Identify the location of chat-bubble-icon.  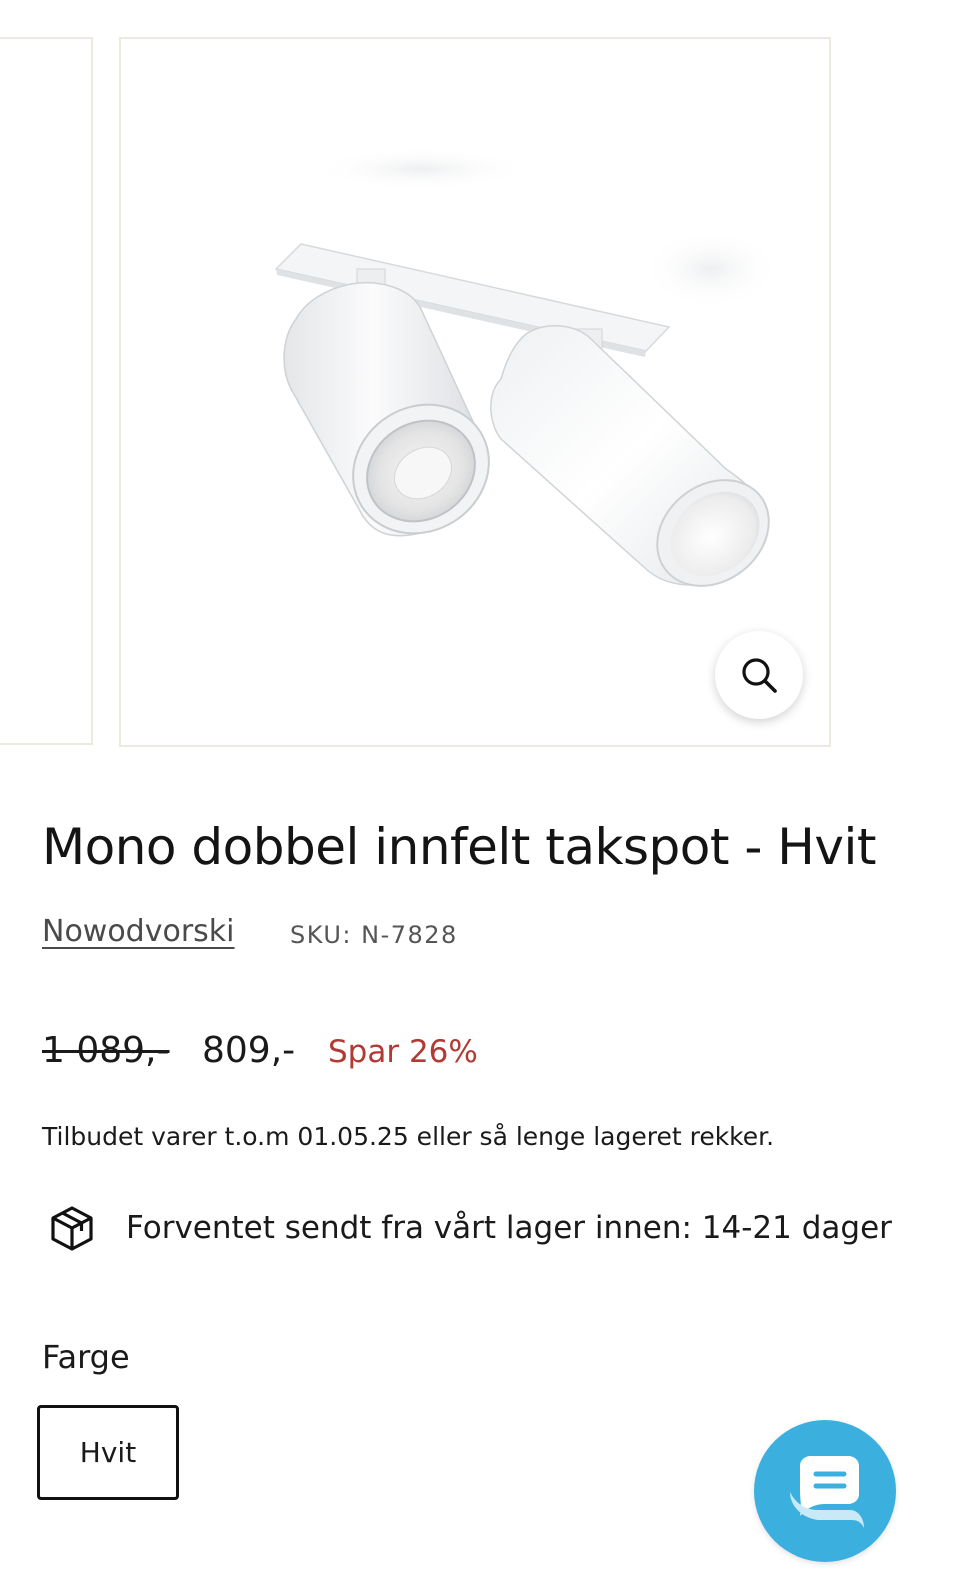
(827, 1492).